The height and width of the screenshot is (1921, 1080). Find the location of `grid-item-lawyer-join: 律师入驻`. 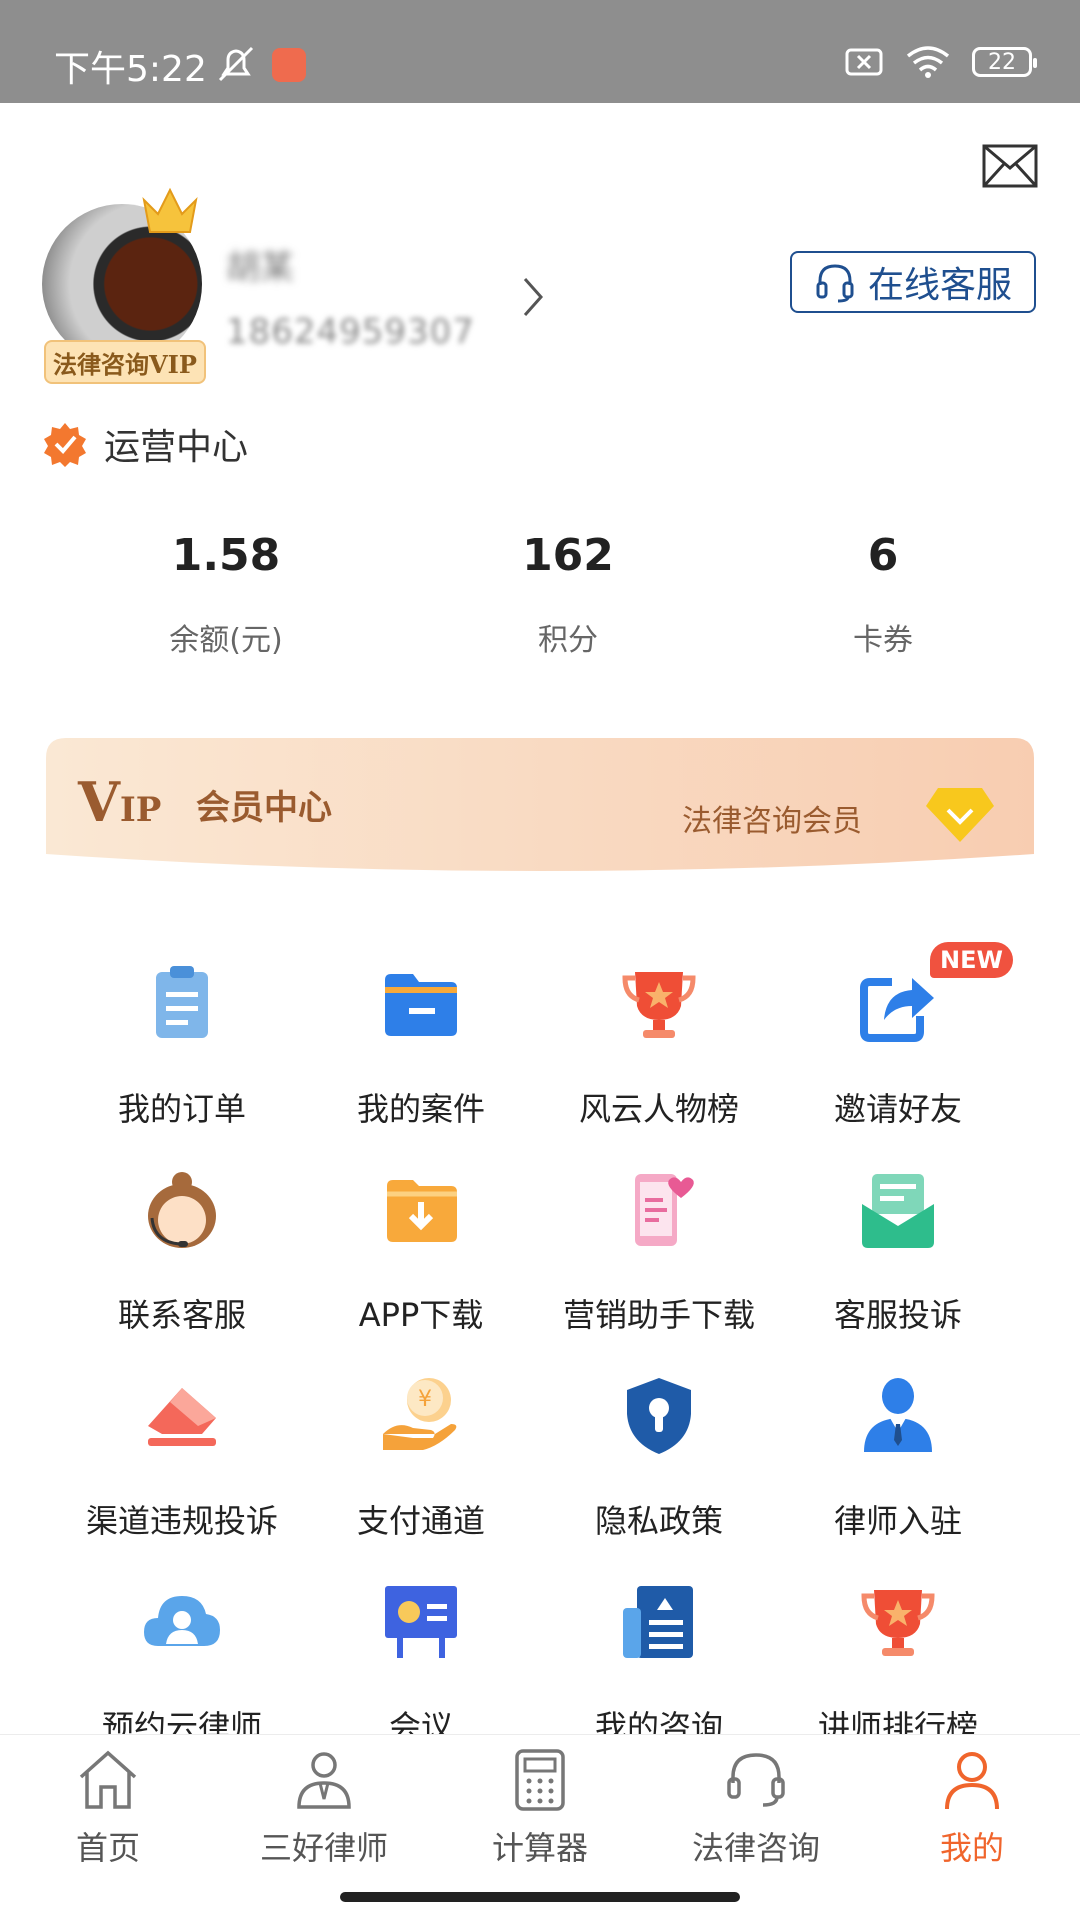

grid-item-lawyer-join: 律师入驻 is located at coordinates (898, 1458).